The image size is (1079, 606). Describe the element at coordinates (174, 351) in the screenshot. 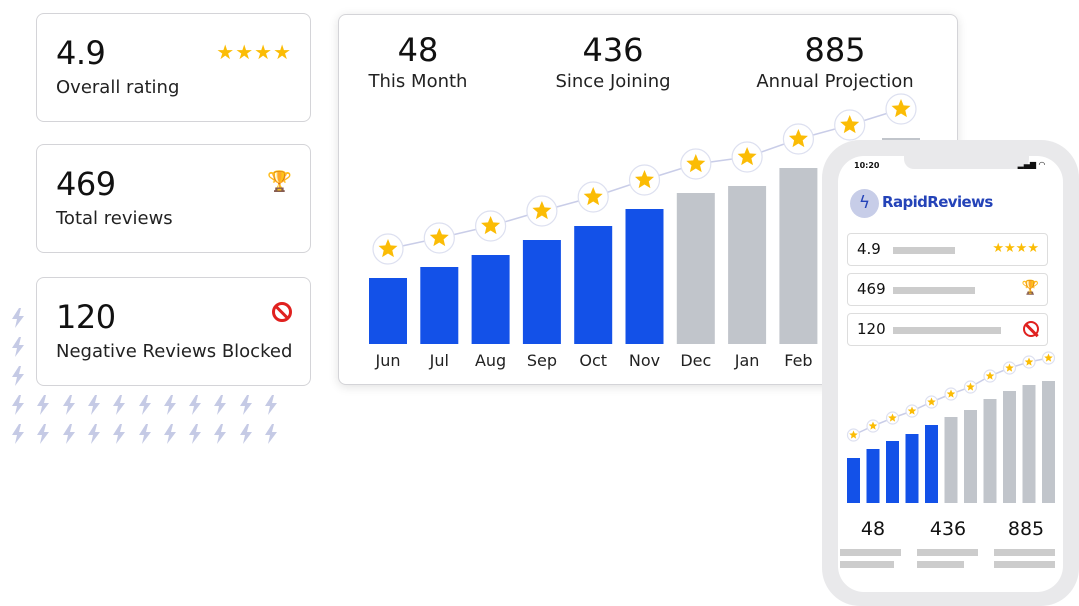

I see `blocked-label: Negative Reviews Blocked` at that location.